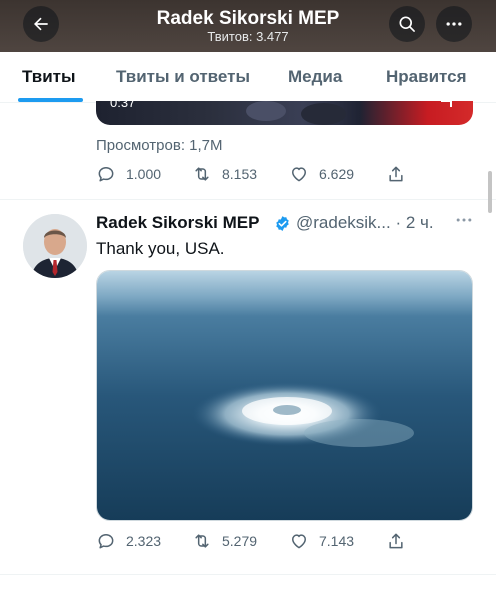 The width and height of the screenshot is (496, 600). Describe the element at coordinates (48, 77) in the screenshot. I see `tab-tweets: Твиты` at that location.